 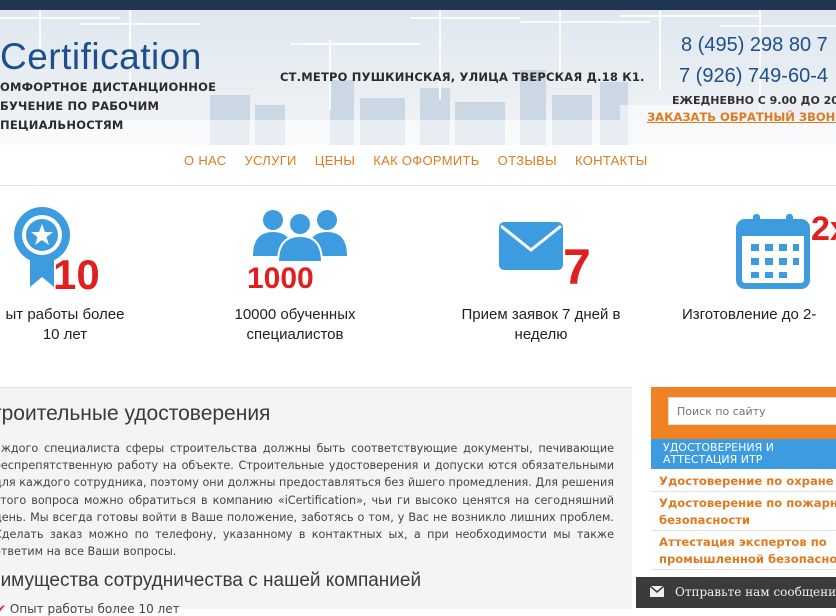 I want to click on feature-number: 10, so click(x=76, y=273).